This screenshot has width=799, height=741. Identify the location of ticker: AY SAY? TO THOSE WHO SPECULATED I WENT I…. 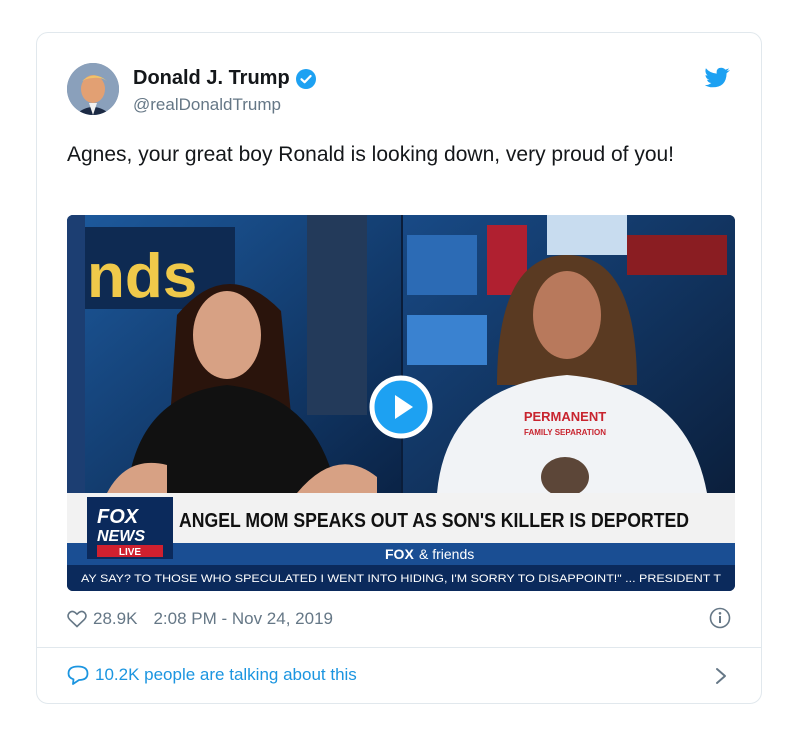
(401, 579).